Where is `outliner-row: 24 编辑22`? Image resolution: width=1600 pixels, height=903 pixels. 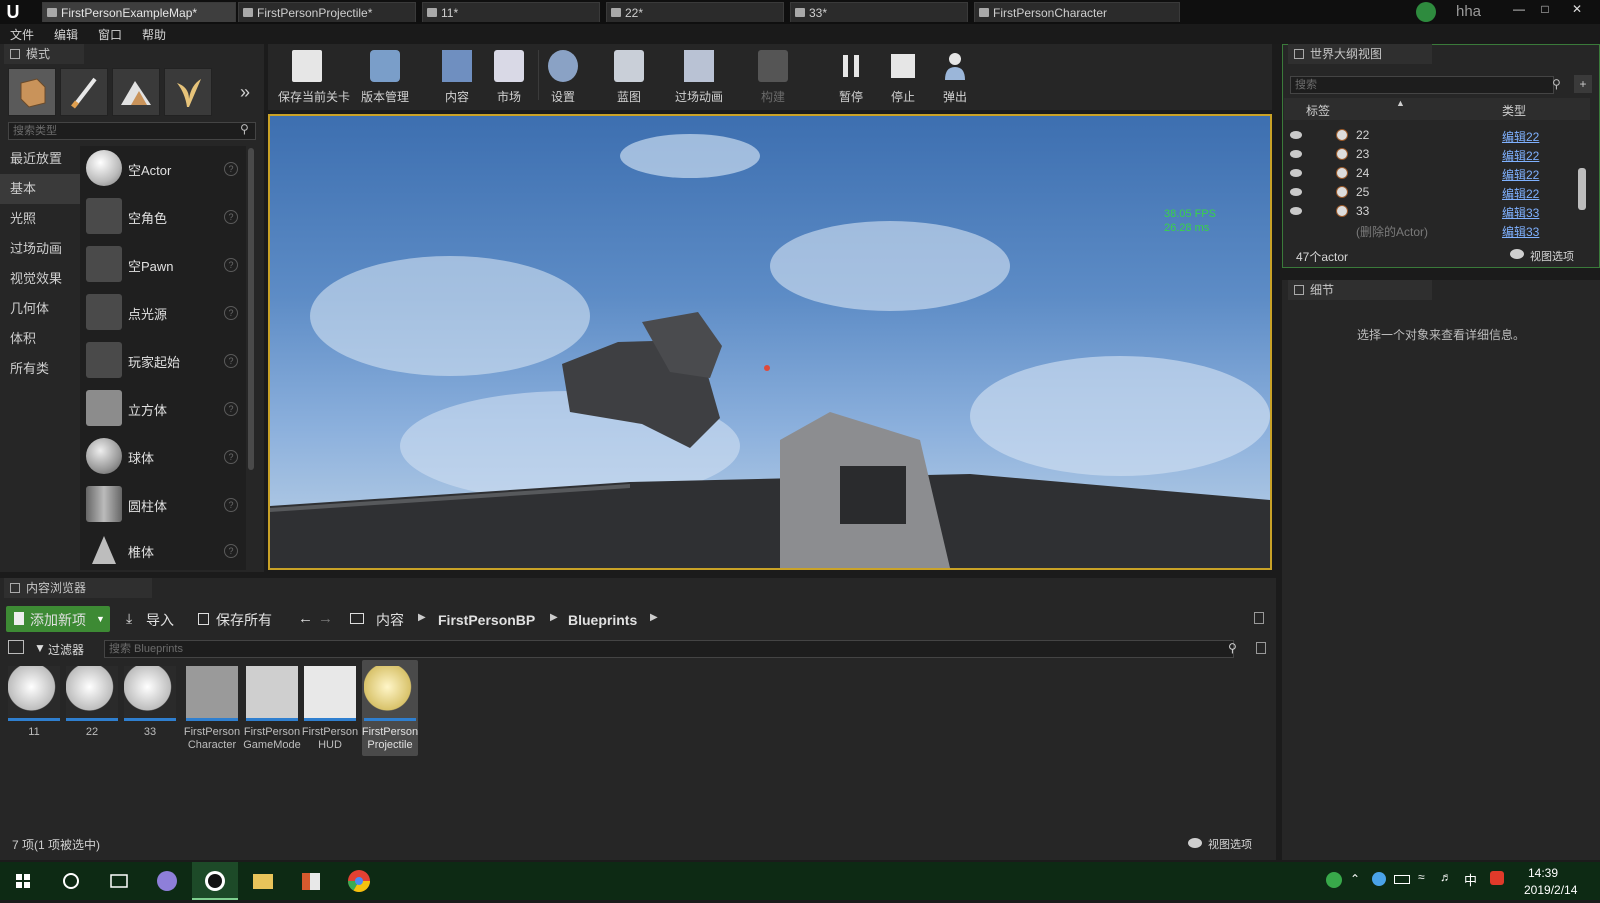 outliner-row: 24 编辑22 is located at coordinates (1437, 173).